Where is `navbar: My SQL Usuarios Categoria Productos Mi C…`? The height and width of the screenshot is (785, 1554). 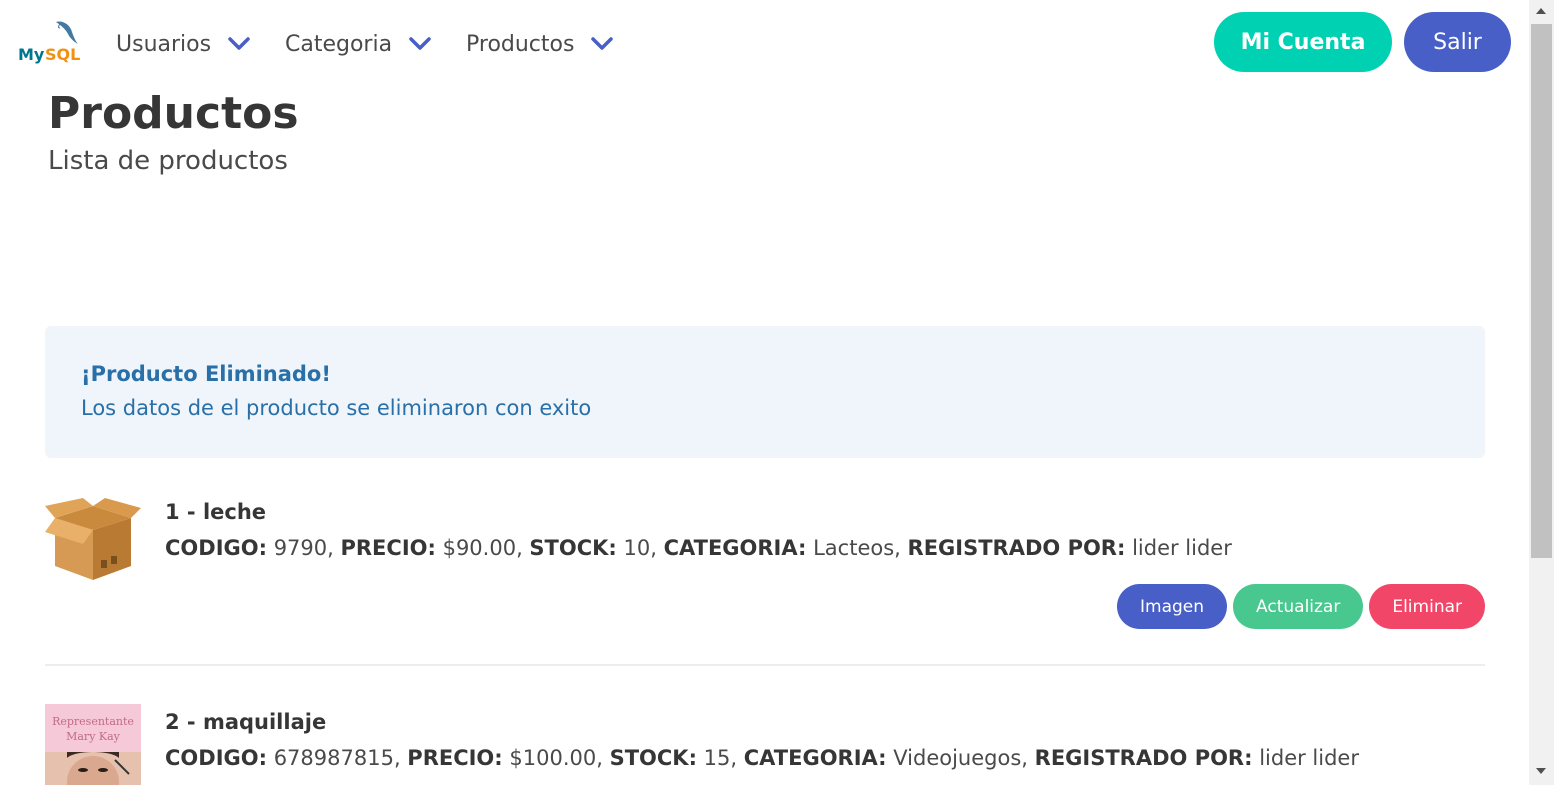
navbar: My SQL Usuarios Categoria Productos Mi C… is located at coordinates (764, 44).